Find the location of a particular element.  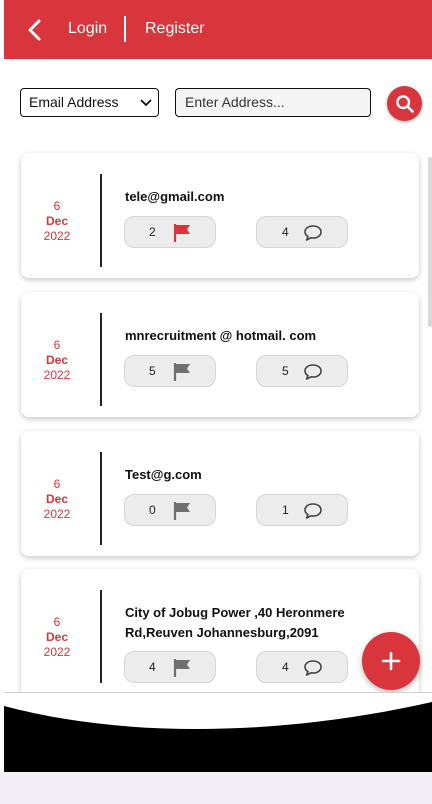

plus-icon is located at coordinates (391, 661).